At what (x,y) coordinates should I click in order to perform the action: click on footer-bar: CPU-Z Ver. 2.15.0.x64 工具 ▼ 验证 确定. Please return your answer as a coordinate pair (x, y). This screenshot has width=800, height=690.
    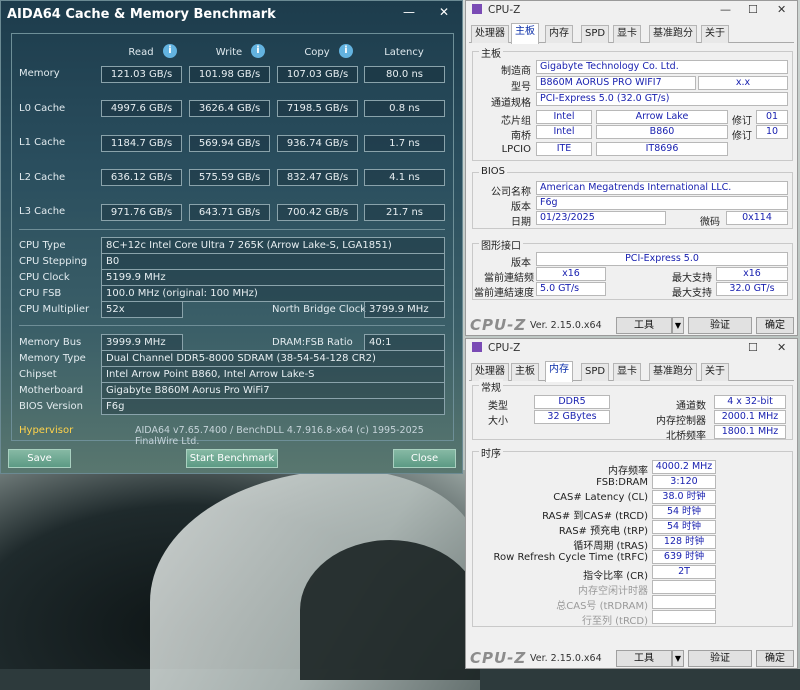
    Looking at the image, I should click on (631, 659).